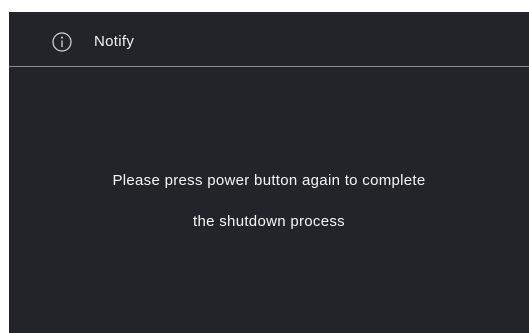 The height and width of the screenshot is (333, 529). Describe the element at coordinates (269, 221) in the screenshot. I see `message-line-2: the shutdown process` at that location.